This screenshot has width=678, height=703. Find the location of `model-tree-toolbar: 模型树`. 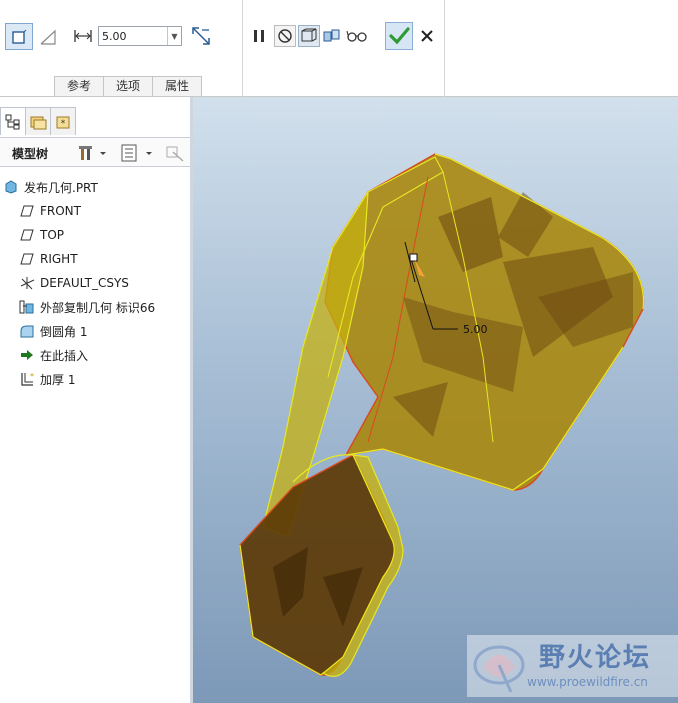

model-tree-toolbar: 模型树 is located at coordinates (95, 152).